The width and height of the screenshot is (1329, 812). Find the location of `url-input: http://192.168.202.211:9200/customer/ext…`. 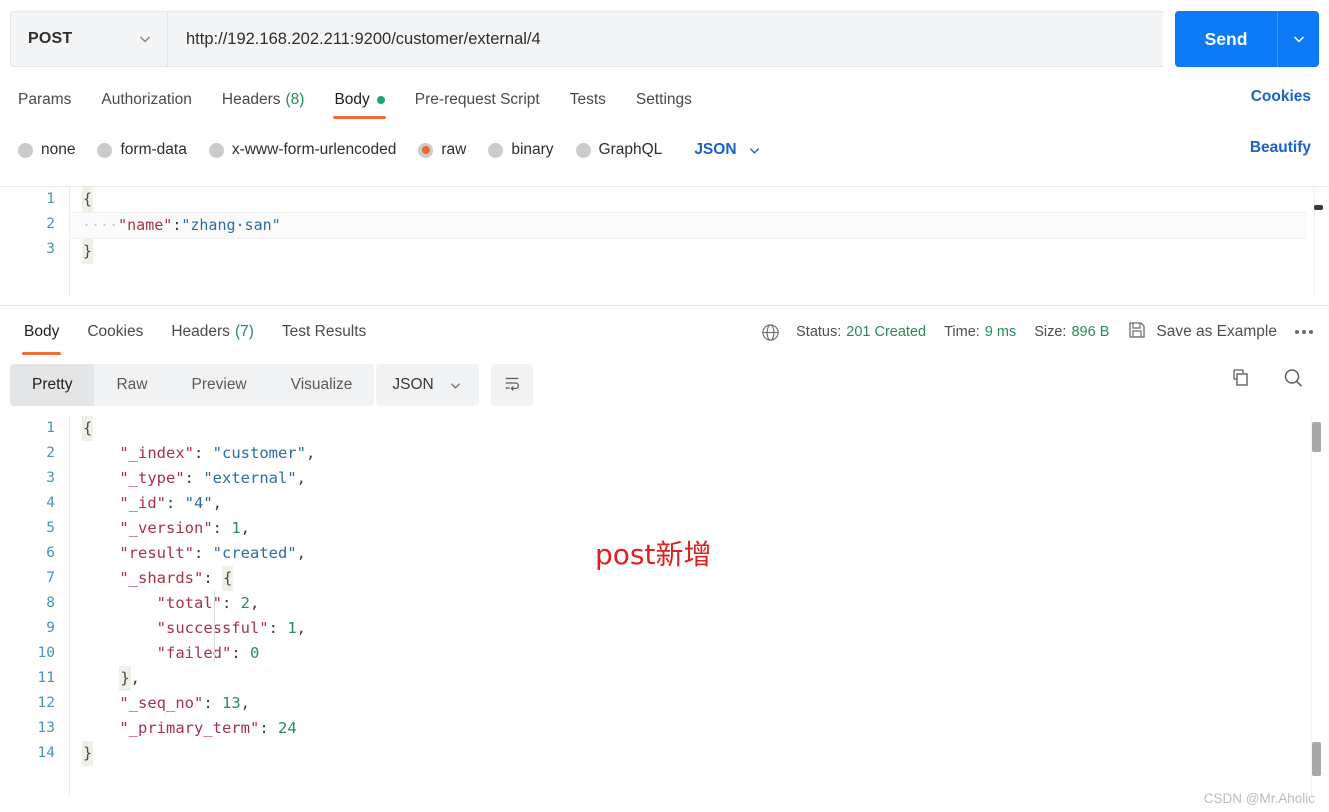

url-input: http://192.168.202.211:9200/customer/ext… is located at coordinates (363, 39).